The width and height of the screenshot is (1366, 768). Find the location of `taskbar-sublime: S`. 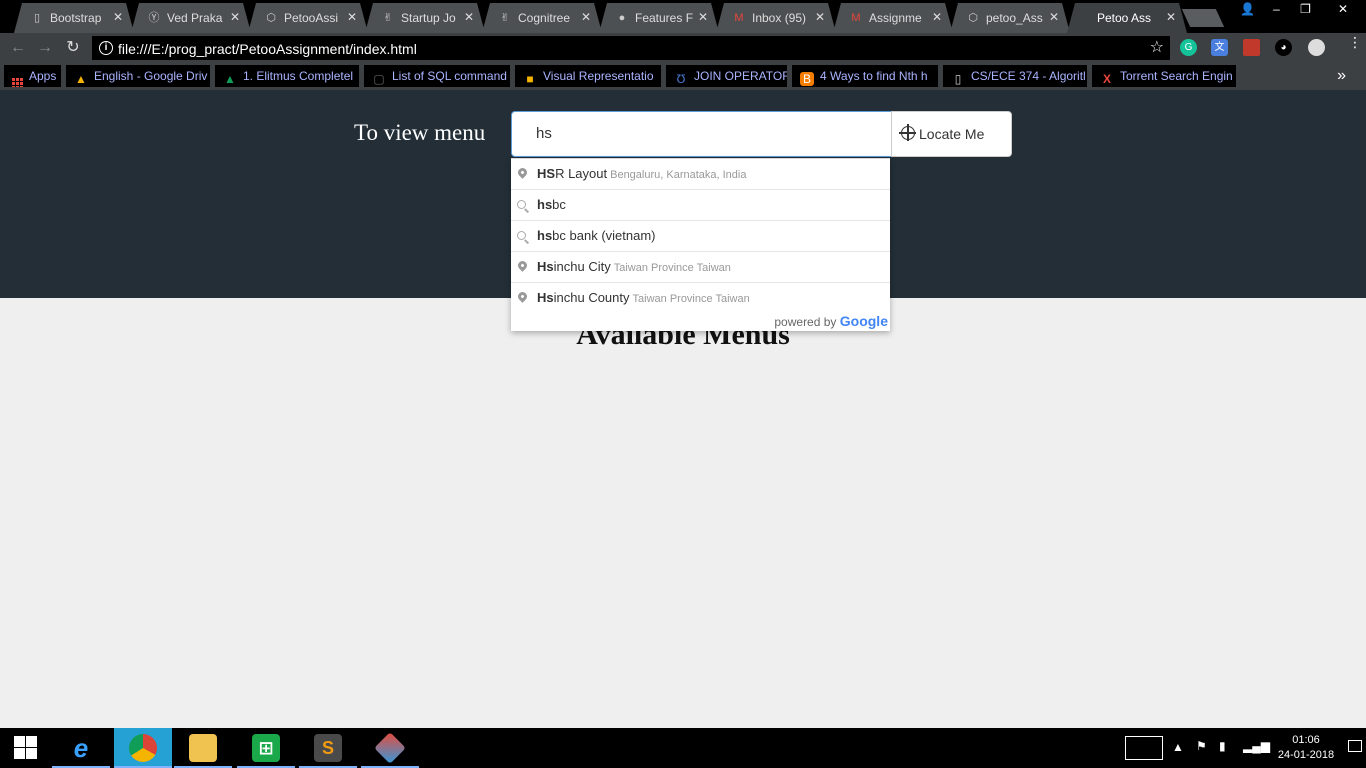

taskbar-sublime: S is located at coordinates (328, 748).